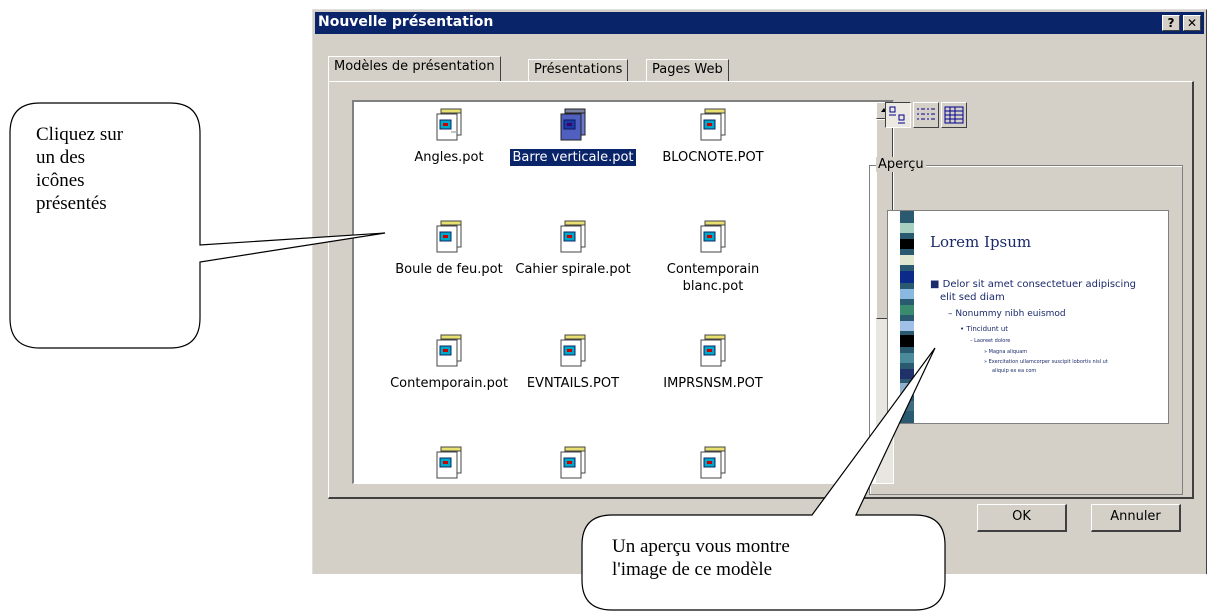  What do you see at coordinates (80, 169) in the screenshot?
I see `left-callout-text: Cliquez sur un des icônes présentés` at bounding box center [80, 169].